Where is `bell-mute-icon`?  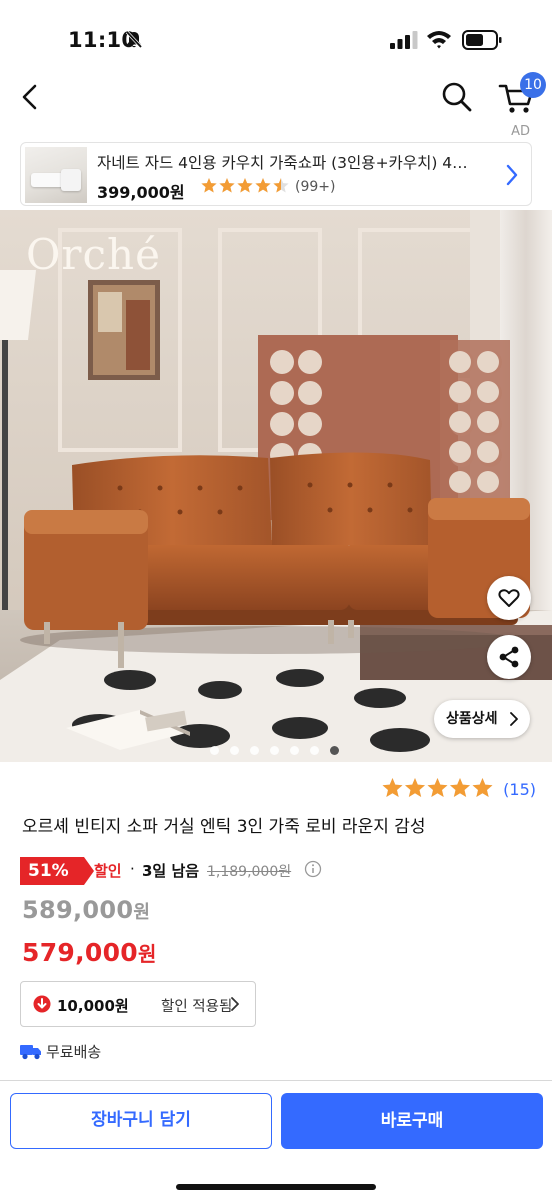
bell-mute-icon is located at coordinates (134, 39).